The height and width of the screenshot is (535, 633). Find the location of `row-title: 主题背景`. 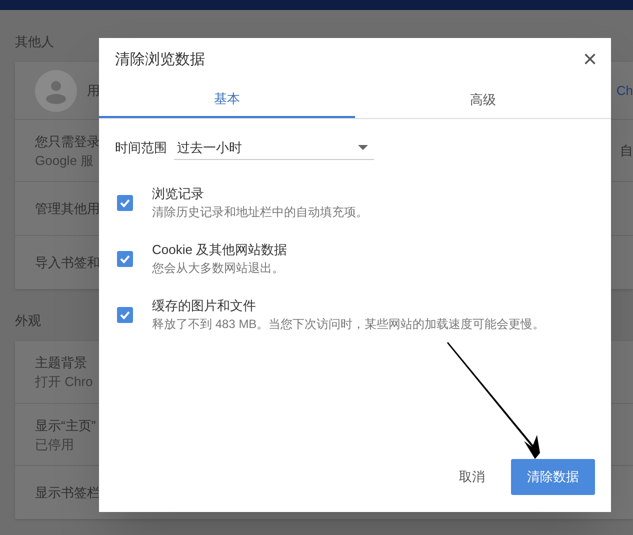

row-title: 主题背景 is located at coordinates (61, 363).